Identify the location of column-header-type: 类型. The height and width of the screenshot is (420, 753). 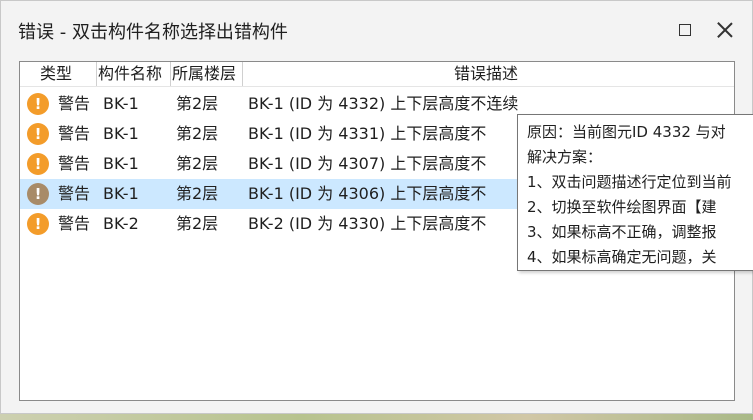
(56, 74).